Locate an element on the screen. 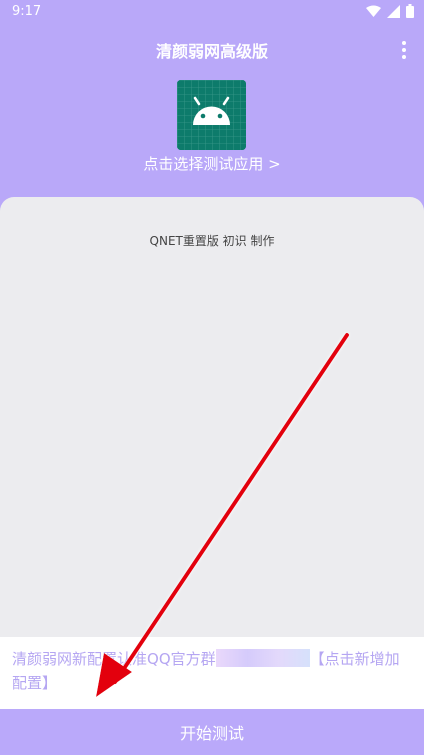  overflow-menu-button is located at coordinates (404, 50).